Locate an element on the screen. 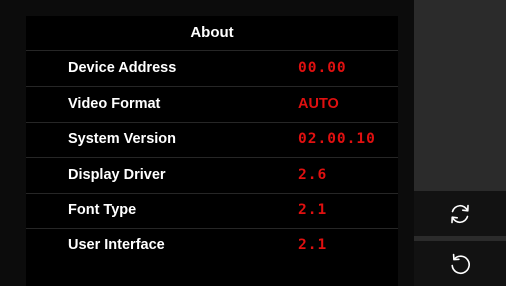  row-value: 02.00.10 is located at coordinates (337, 139).